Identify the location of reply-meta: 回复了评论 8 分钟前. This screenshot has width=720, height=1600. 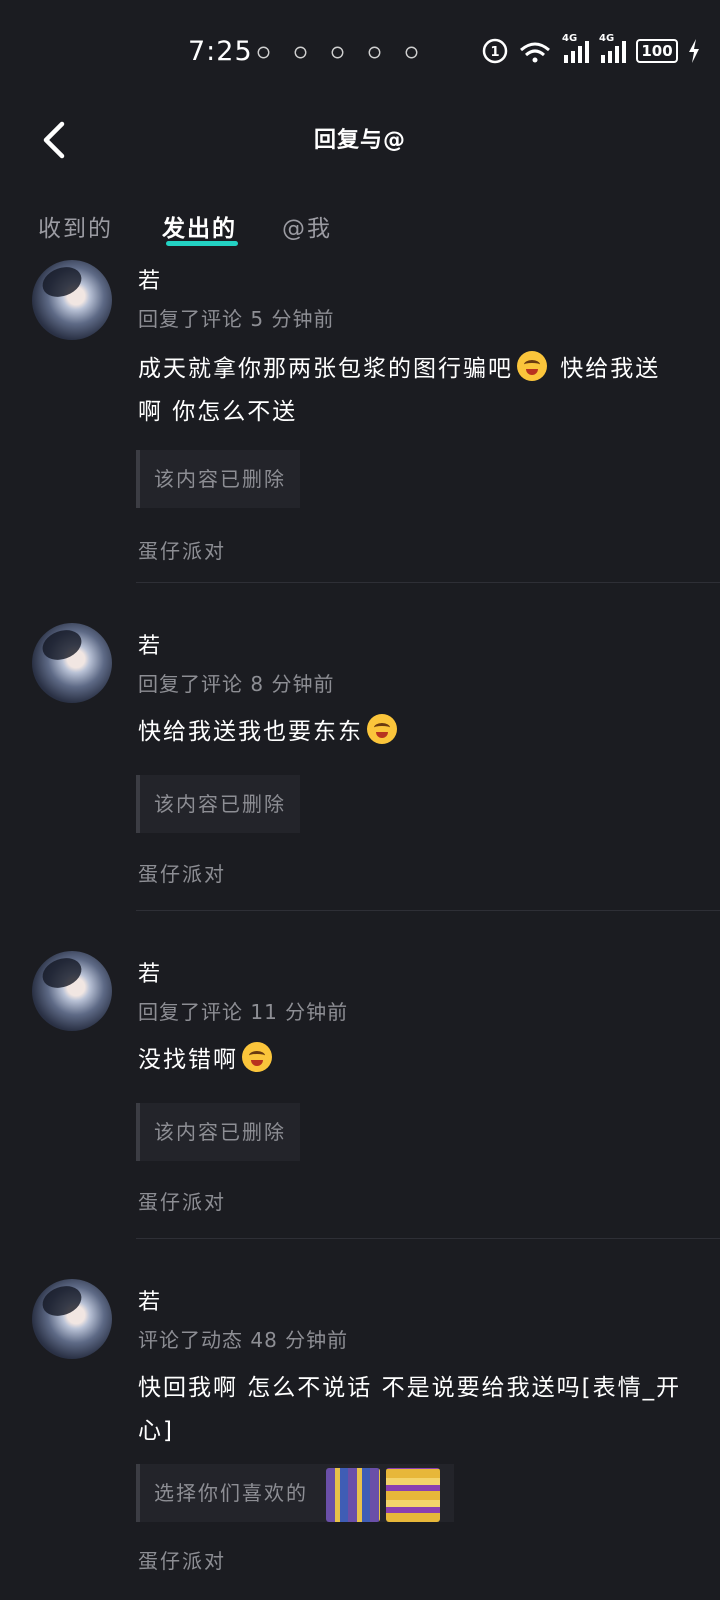
(236, 682).